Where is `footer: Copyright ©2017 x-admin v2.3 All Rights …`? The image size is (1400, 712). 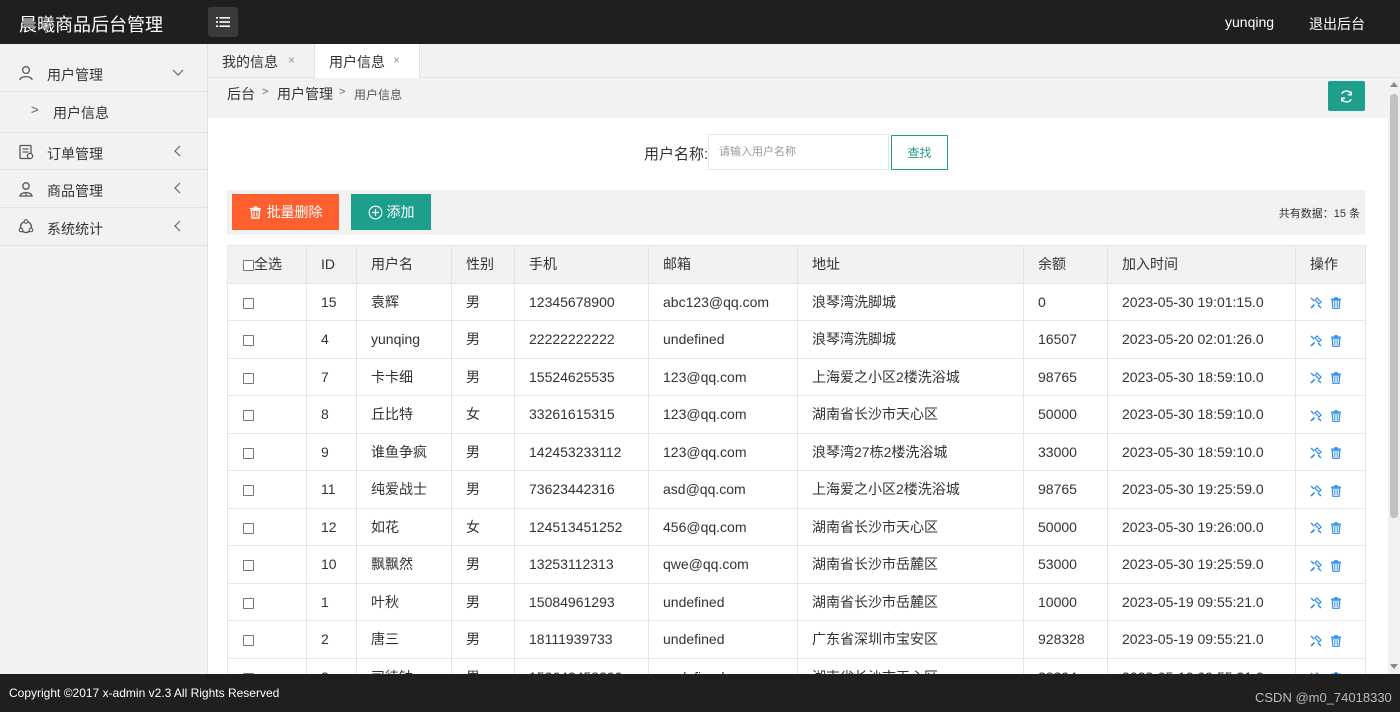 footer: Copyright ©2017 x-admin v2.3 All Rights … is located at coordinates (700, 693).